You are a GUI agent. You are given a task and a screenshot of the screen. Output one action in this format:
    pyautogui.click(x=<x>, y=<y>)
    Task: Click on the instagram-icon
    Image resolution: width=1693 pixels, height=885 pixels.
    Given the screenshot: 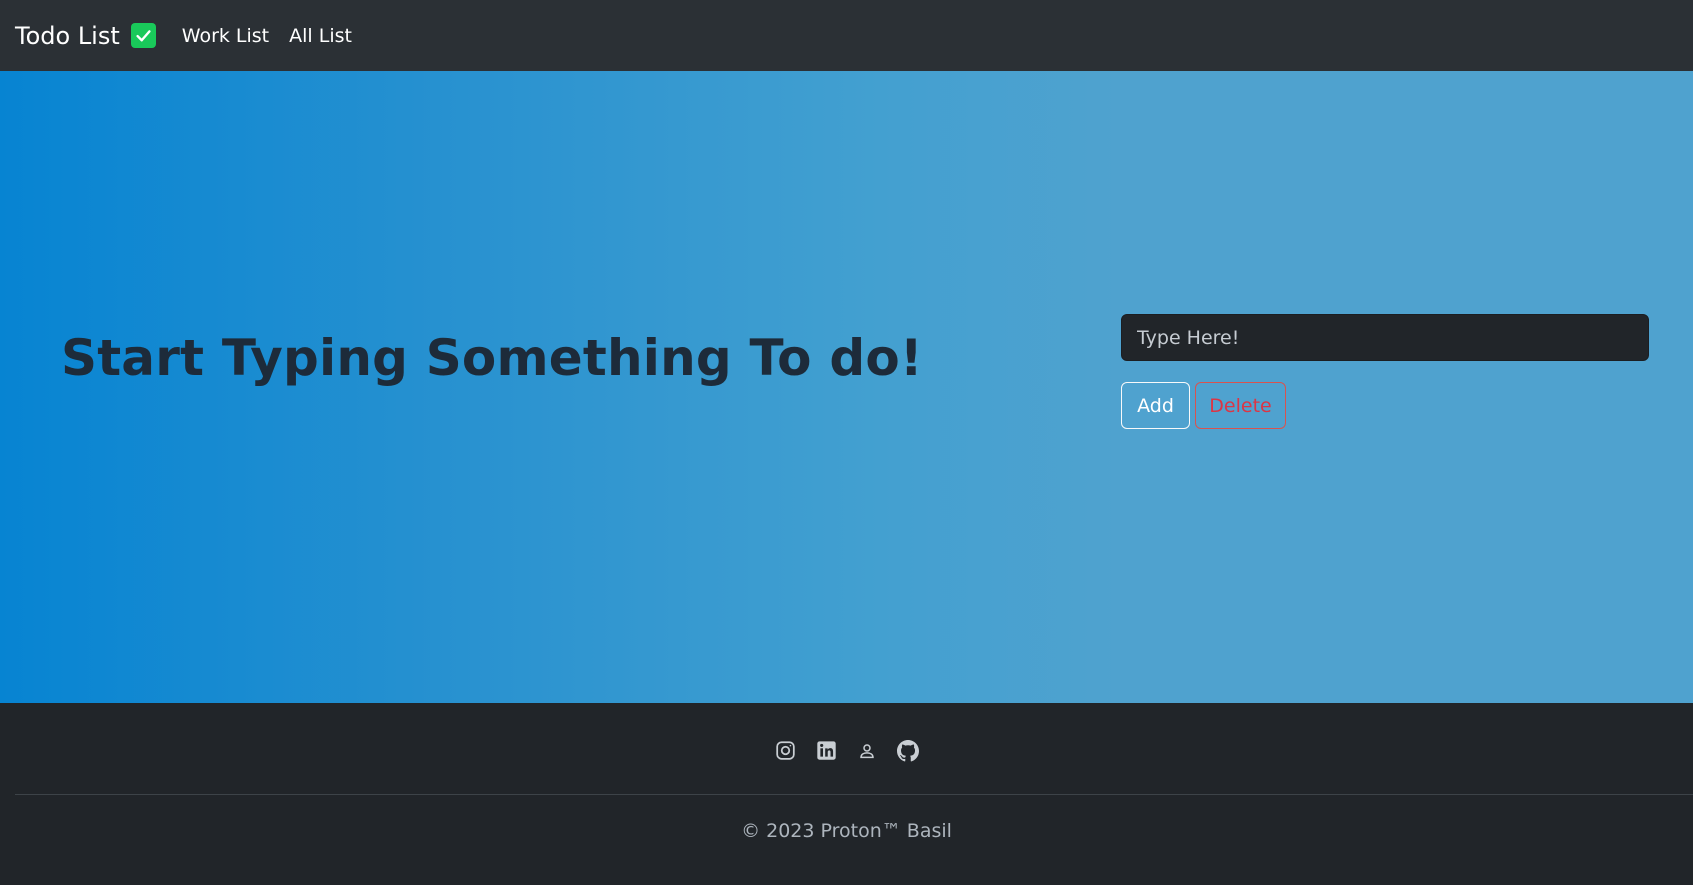 What is the action you would take?
    pyautogui.click(x=785, y=750)
    